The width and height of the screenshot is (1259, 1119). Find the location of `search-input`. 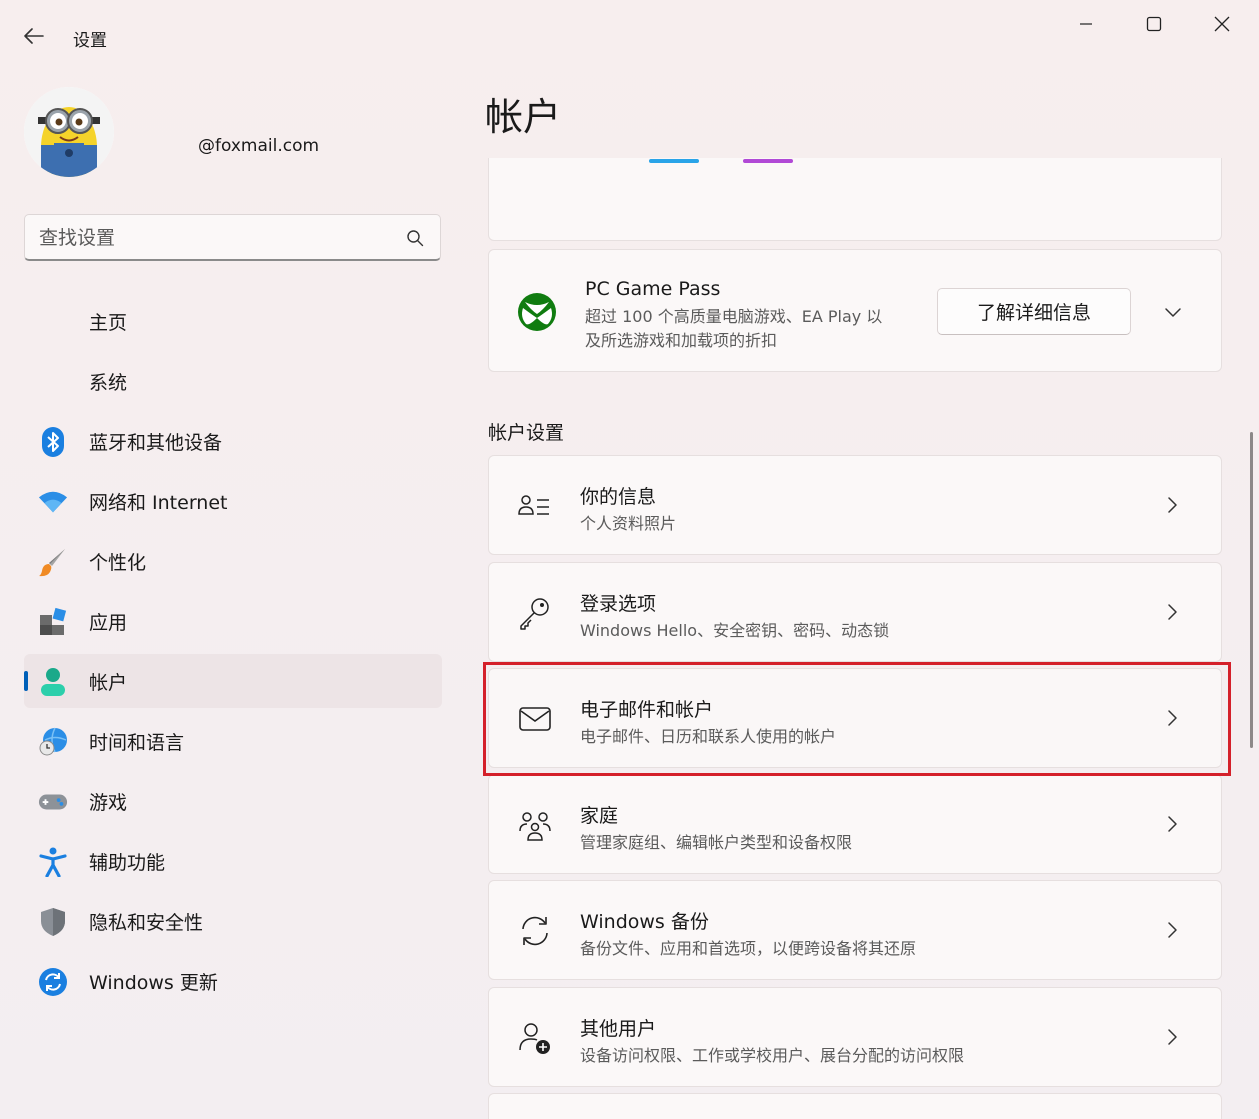

search-input is located at coordinates (219, 238).